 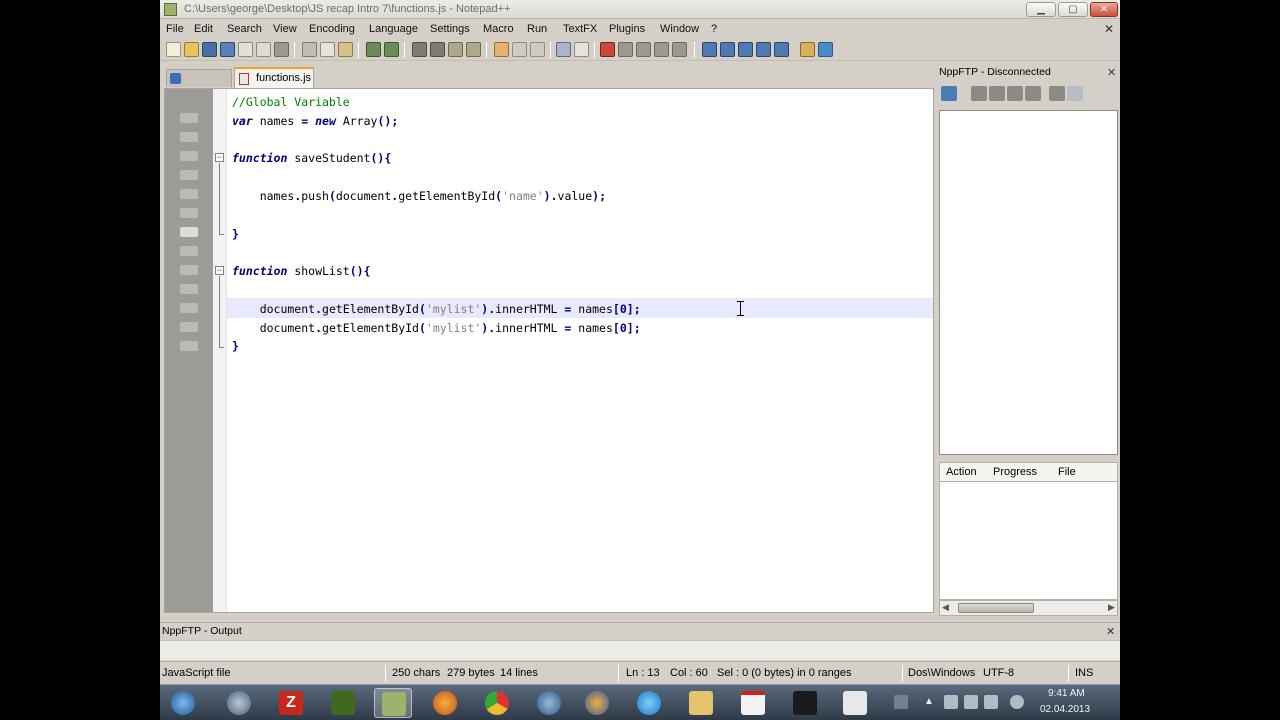 I want to click on user-language-icon, so click(x=581, y=49).